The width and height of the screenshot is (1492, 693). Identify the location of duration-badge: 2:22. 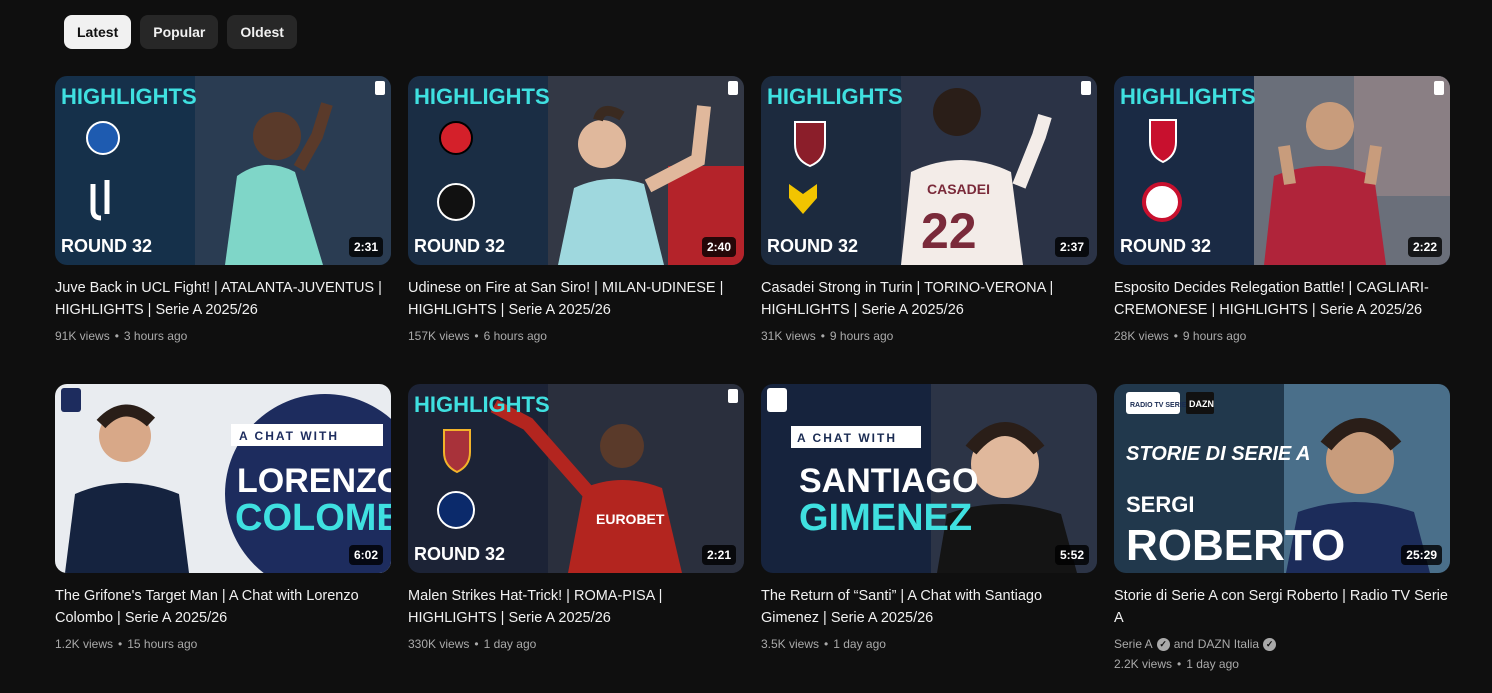
(1424, 247).